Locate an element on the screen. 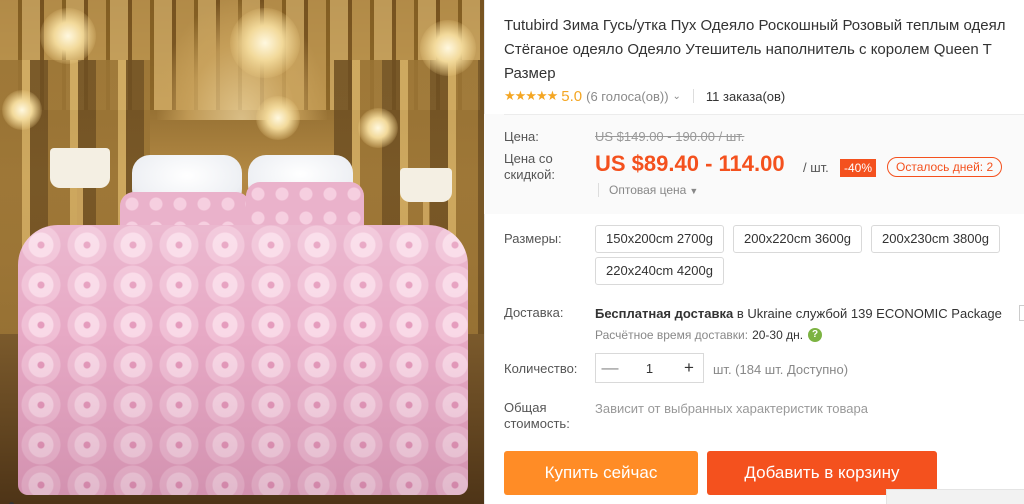 The image size is (1024, 504). discount-price-label: Цена со скидкой: is located at coordinates (529, 166).